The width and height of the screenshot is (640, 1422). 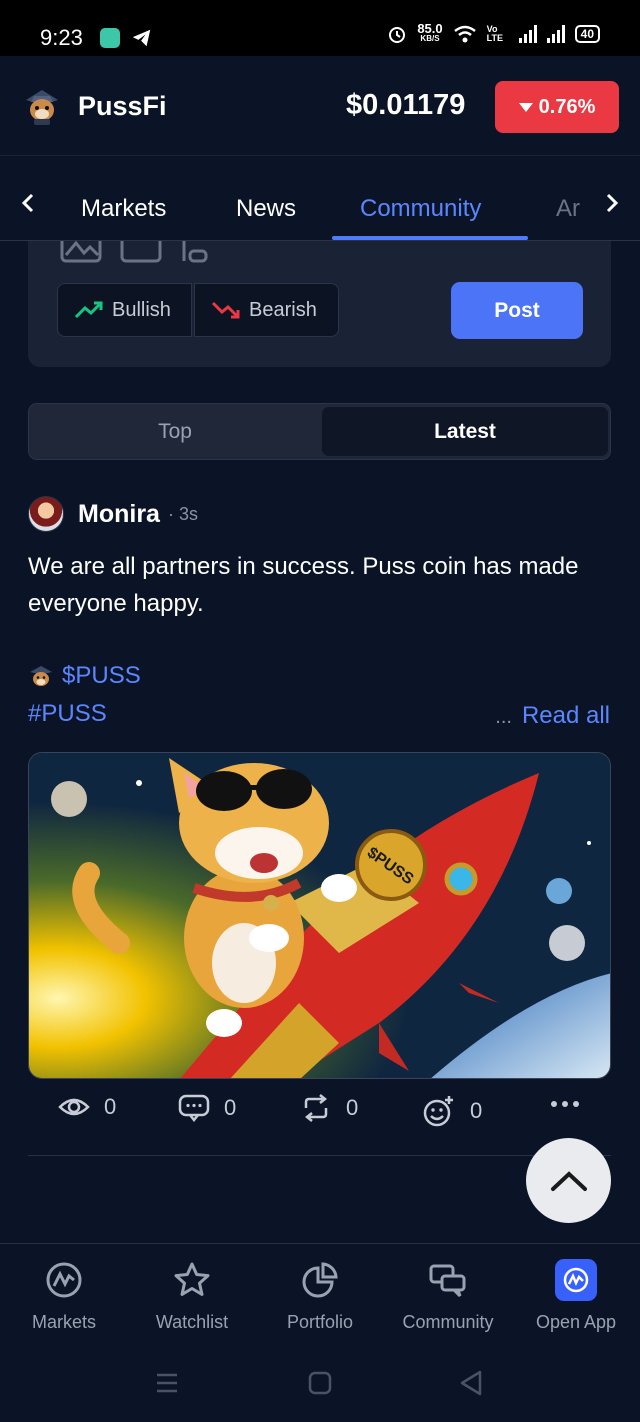 What do you see at coordinates (41, 676) in the screenshot?
I see `puss-token-icon` at bounding box center [41, 676].